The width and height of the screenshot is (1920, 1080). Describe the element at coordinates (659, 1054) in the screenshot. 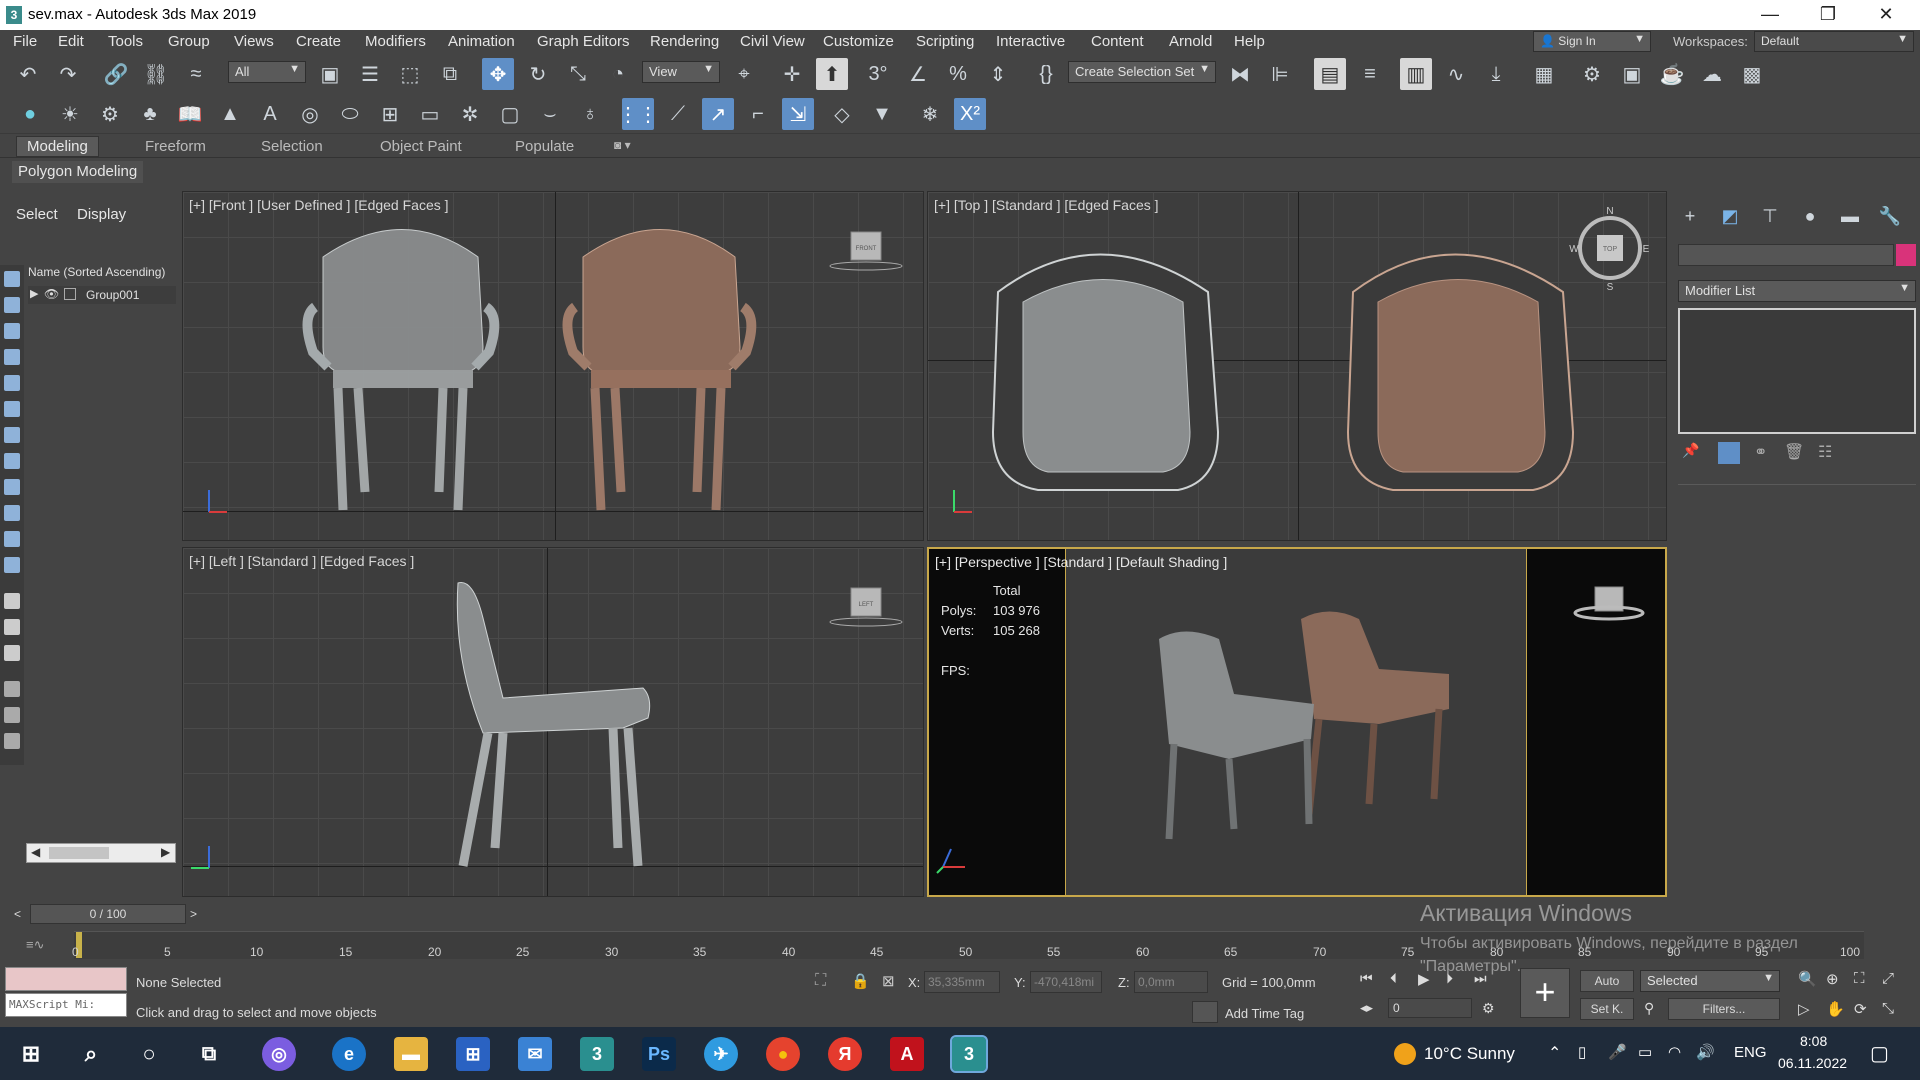

I see `photoshop-icon: Ps` at that location.